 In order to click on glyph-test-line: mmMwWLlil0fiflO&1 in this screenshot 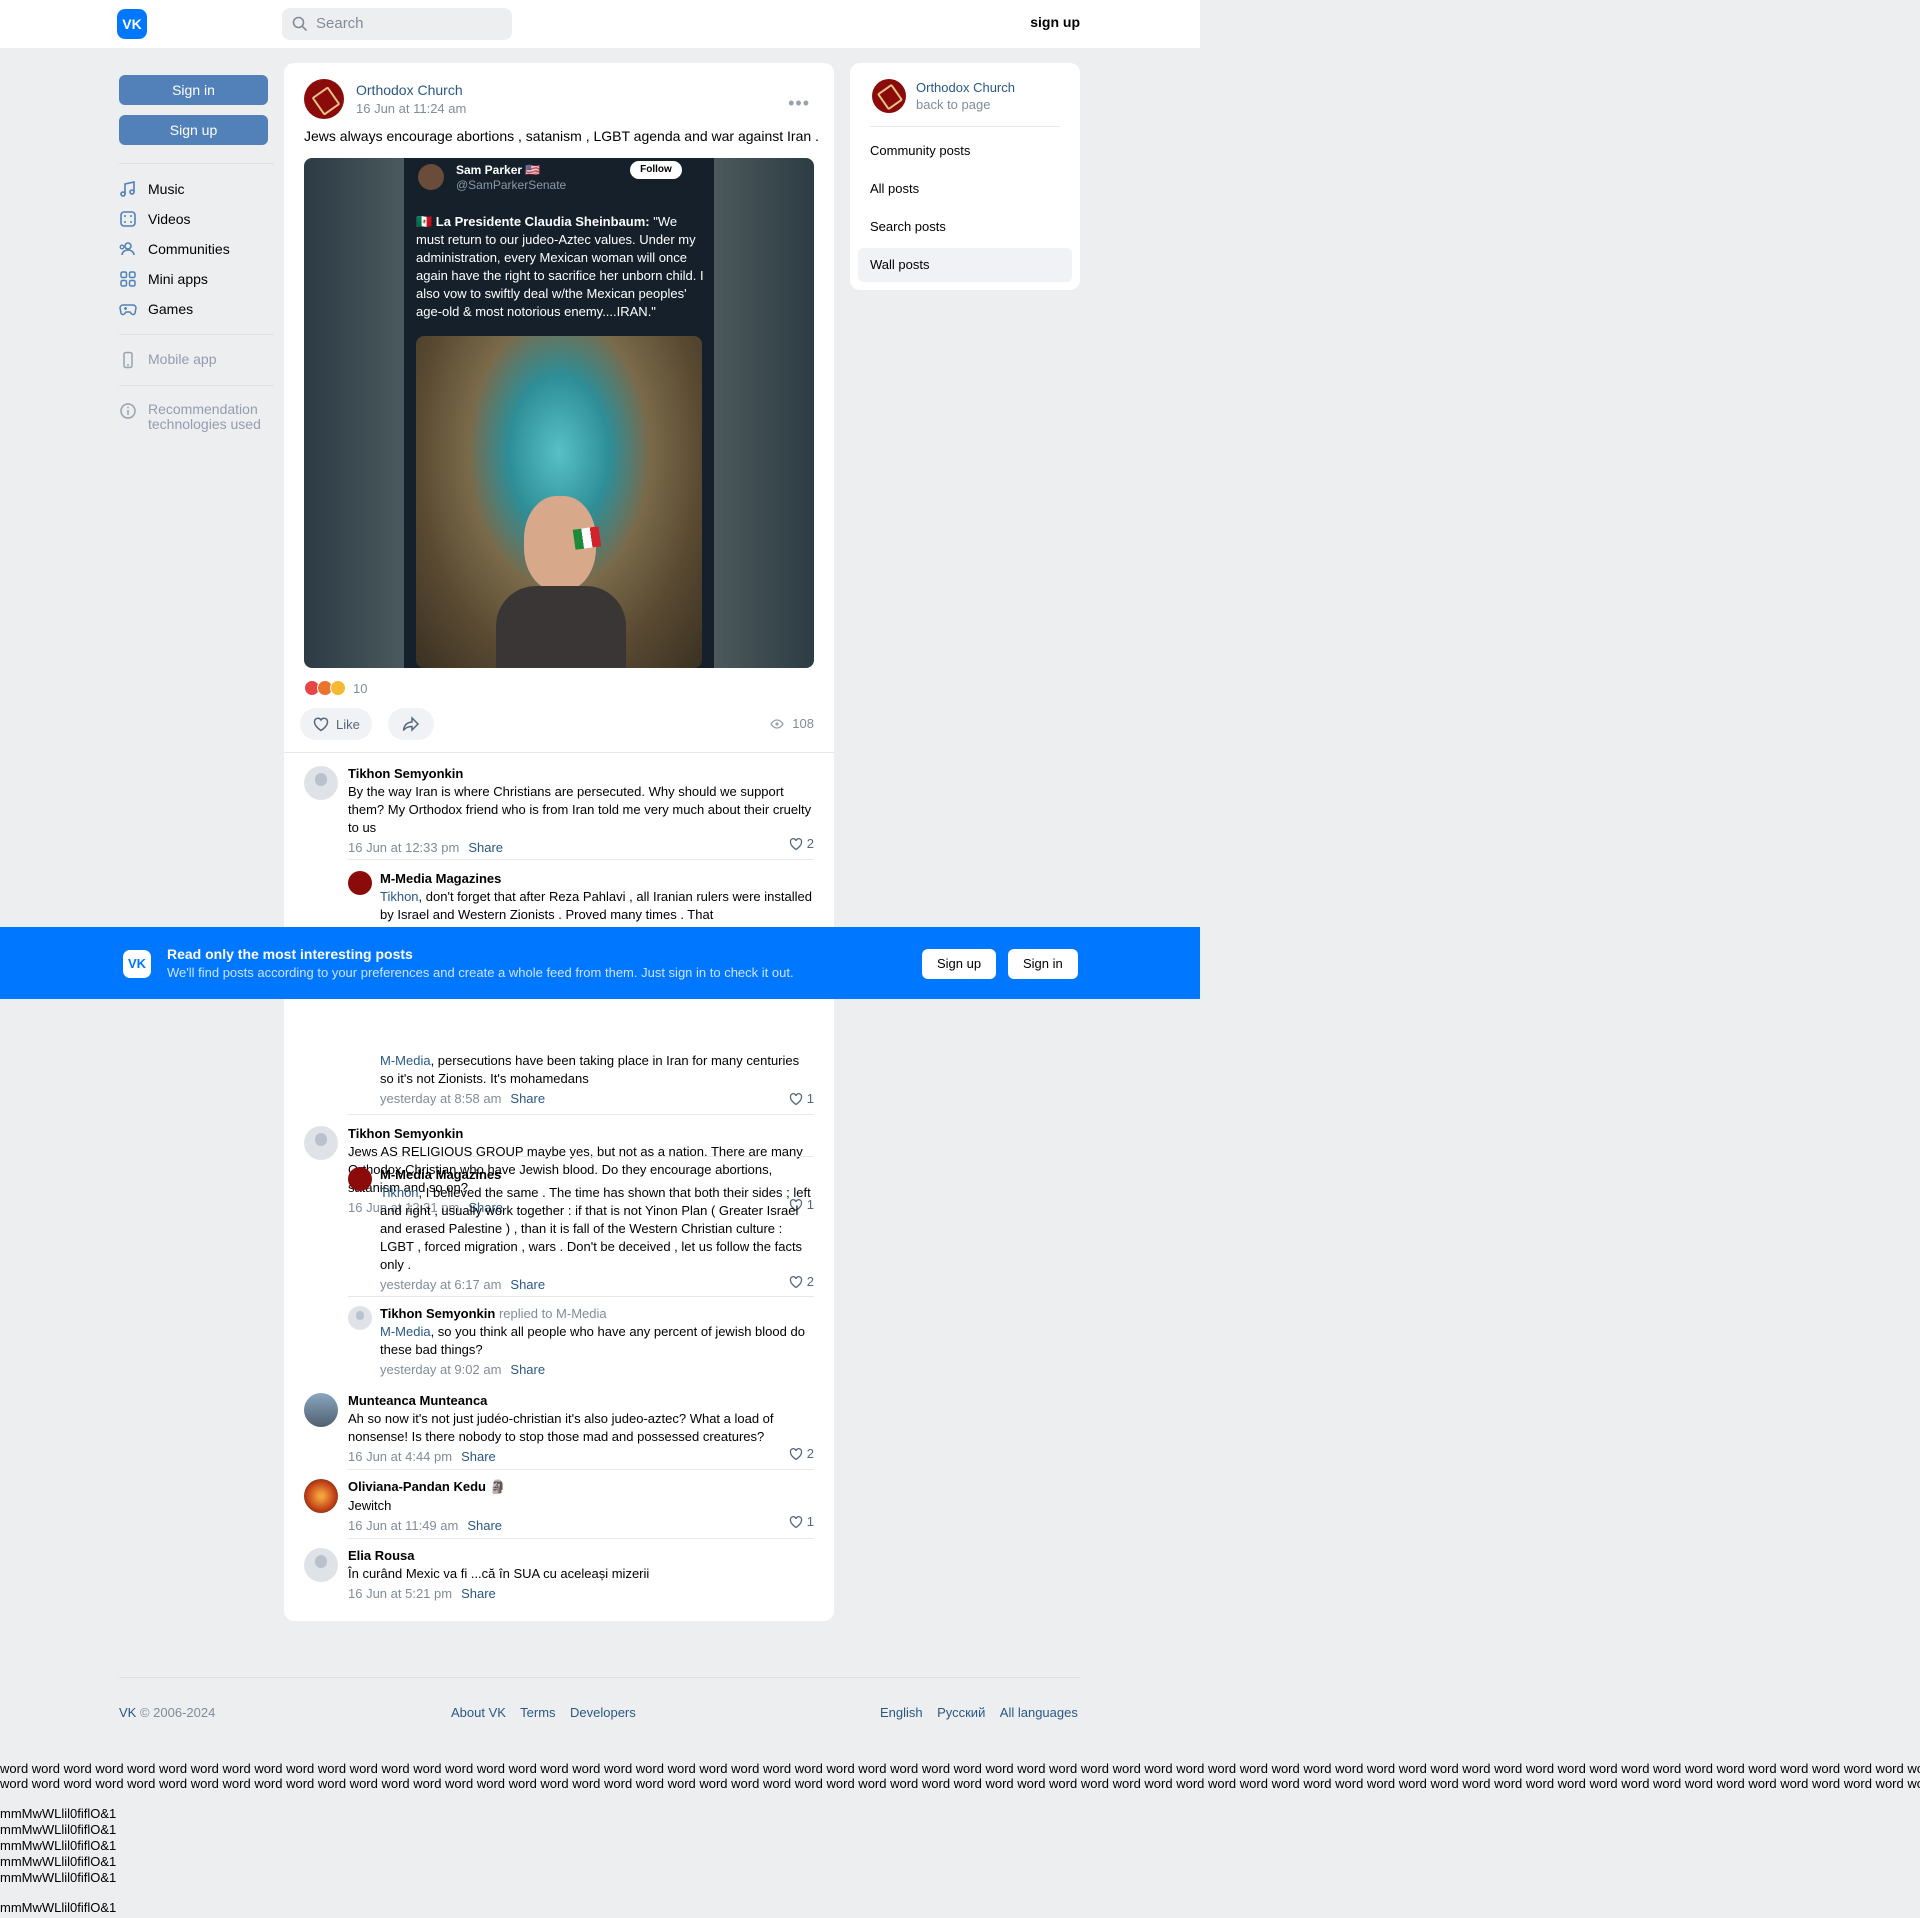, I will do `click(58, 1861)`.